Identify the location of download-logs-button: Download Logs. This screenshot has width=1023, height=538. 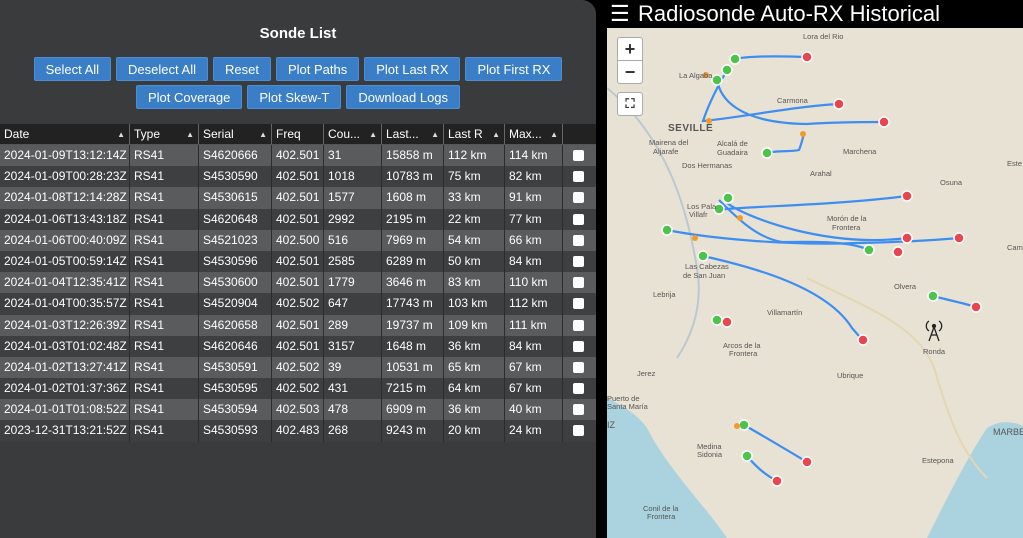
(403, 97).